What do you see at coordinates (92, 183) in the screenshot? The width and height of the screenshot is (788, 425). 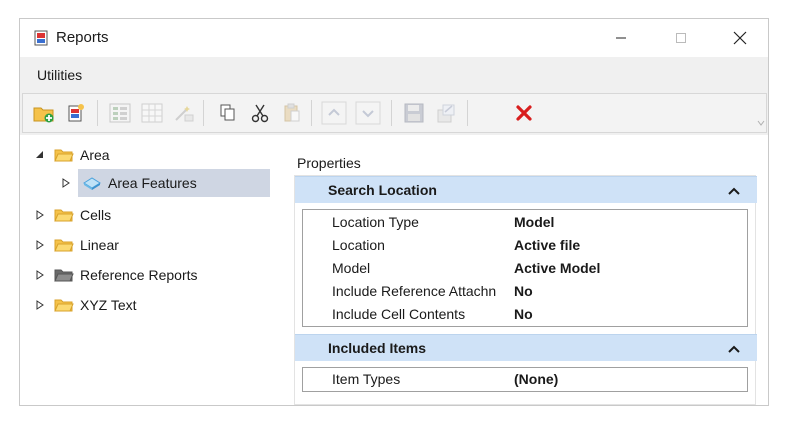 I see `area-feature-icon` at bounding box center [92, 183].